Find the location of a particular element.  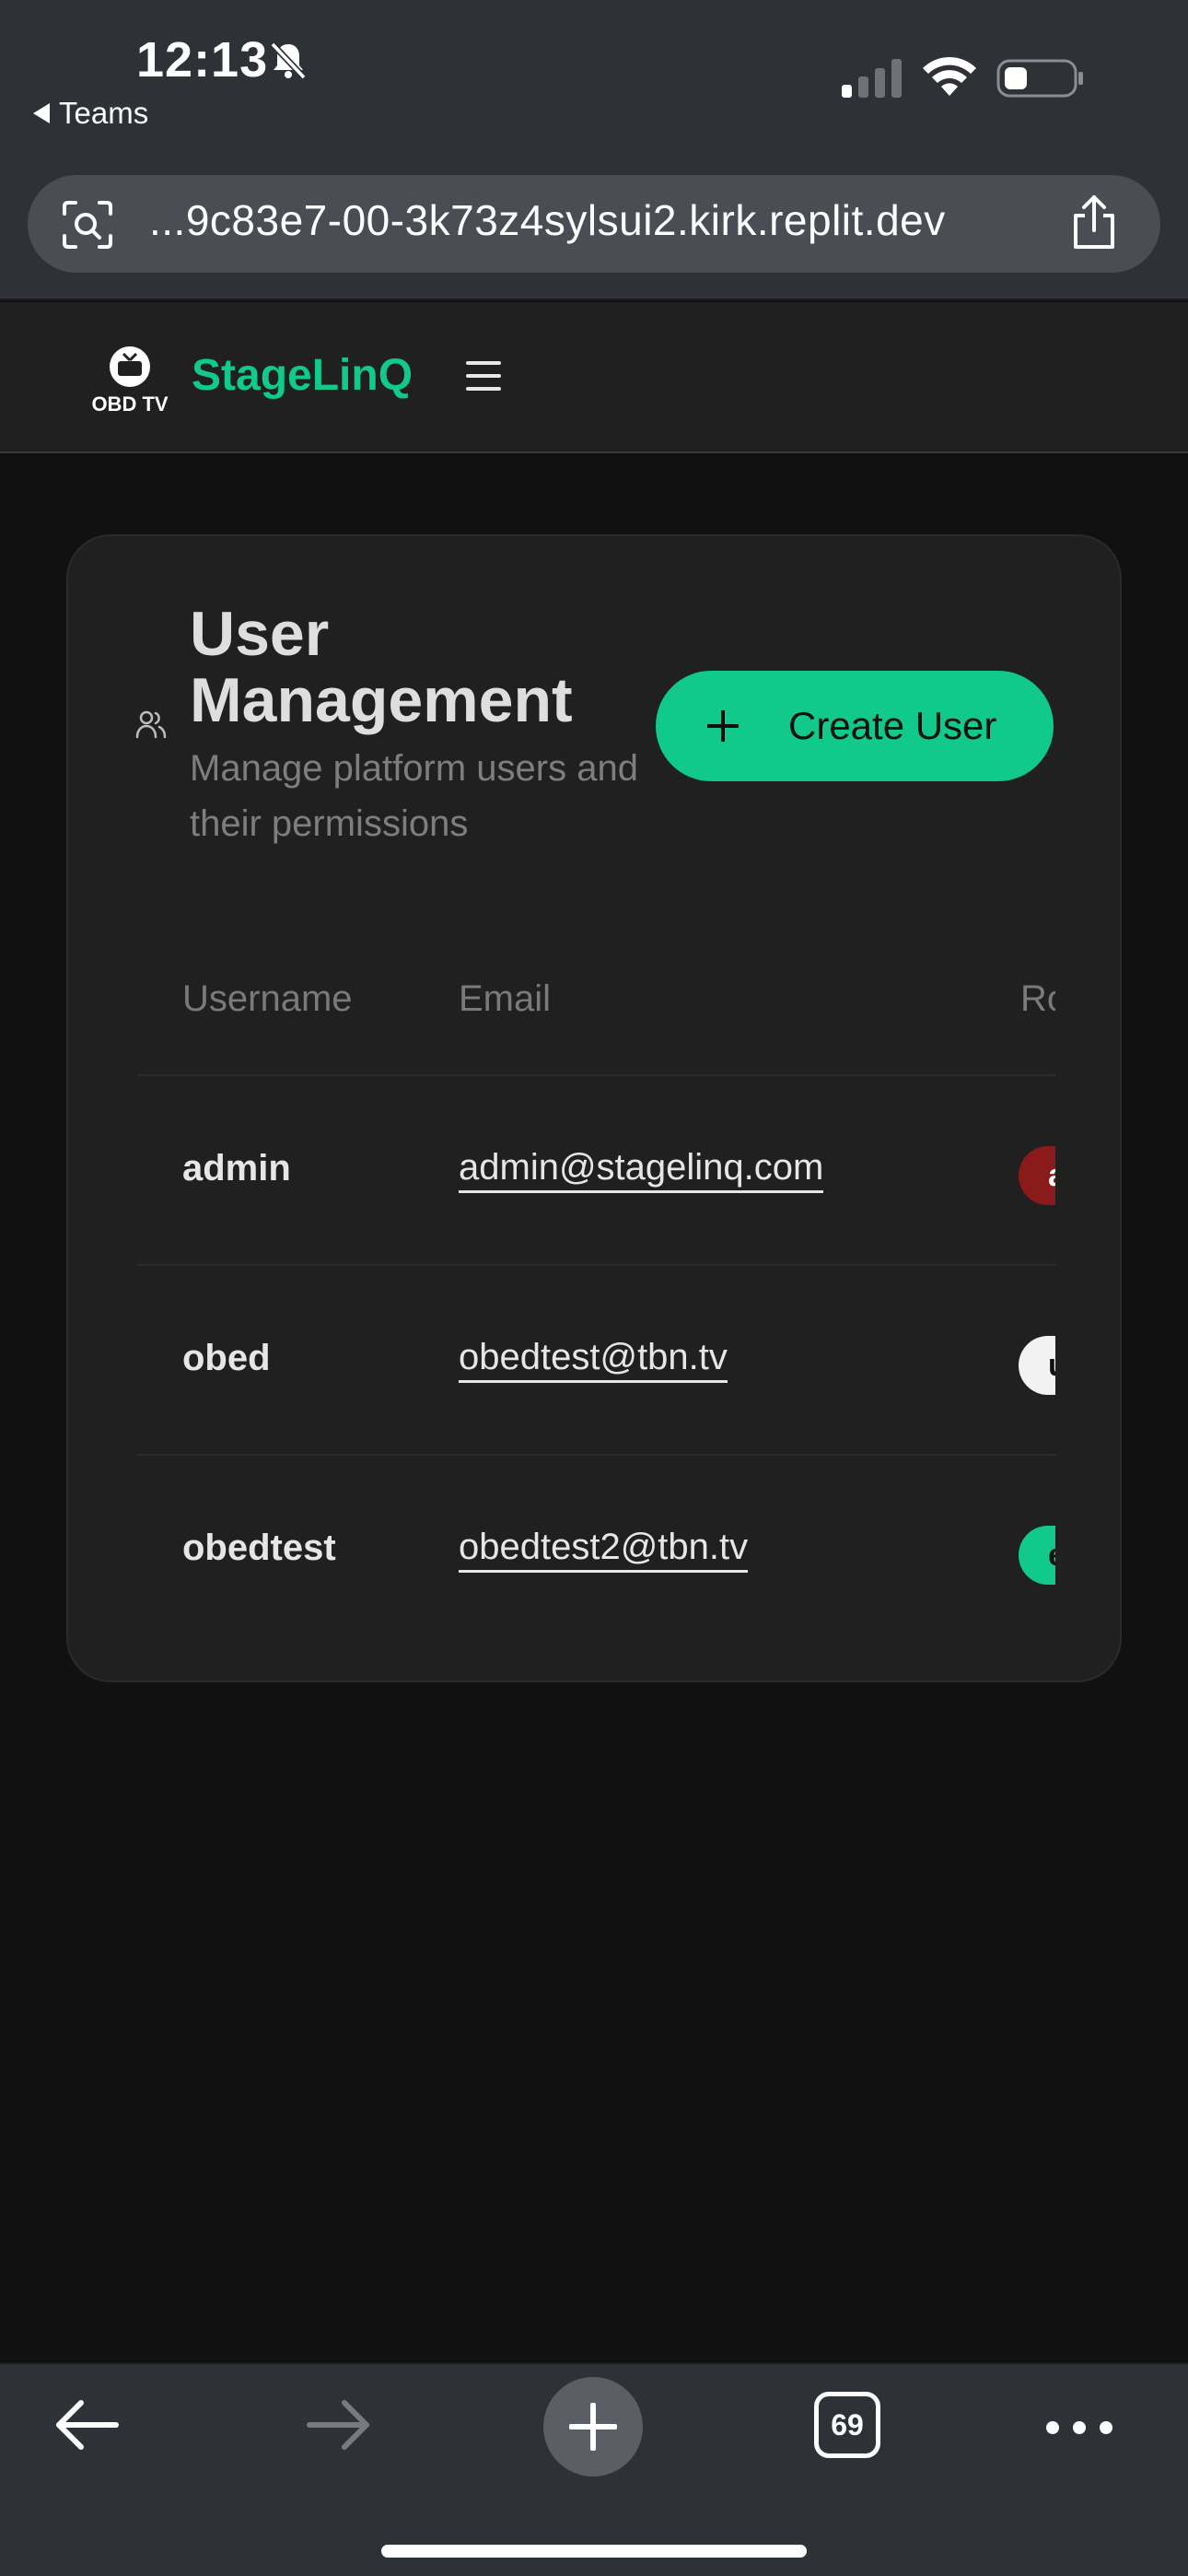

role-badge: engineer is located at coordinates (1037, 1555).